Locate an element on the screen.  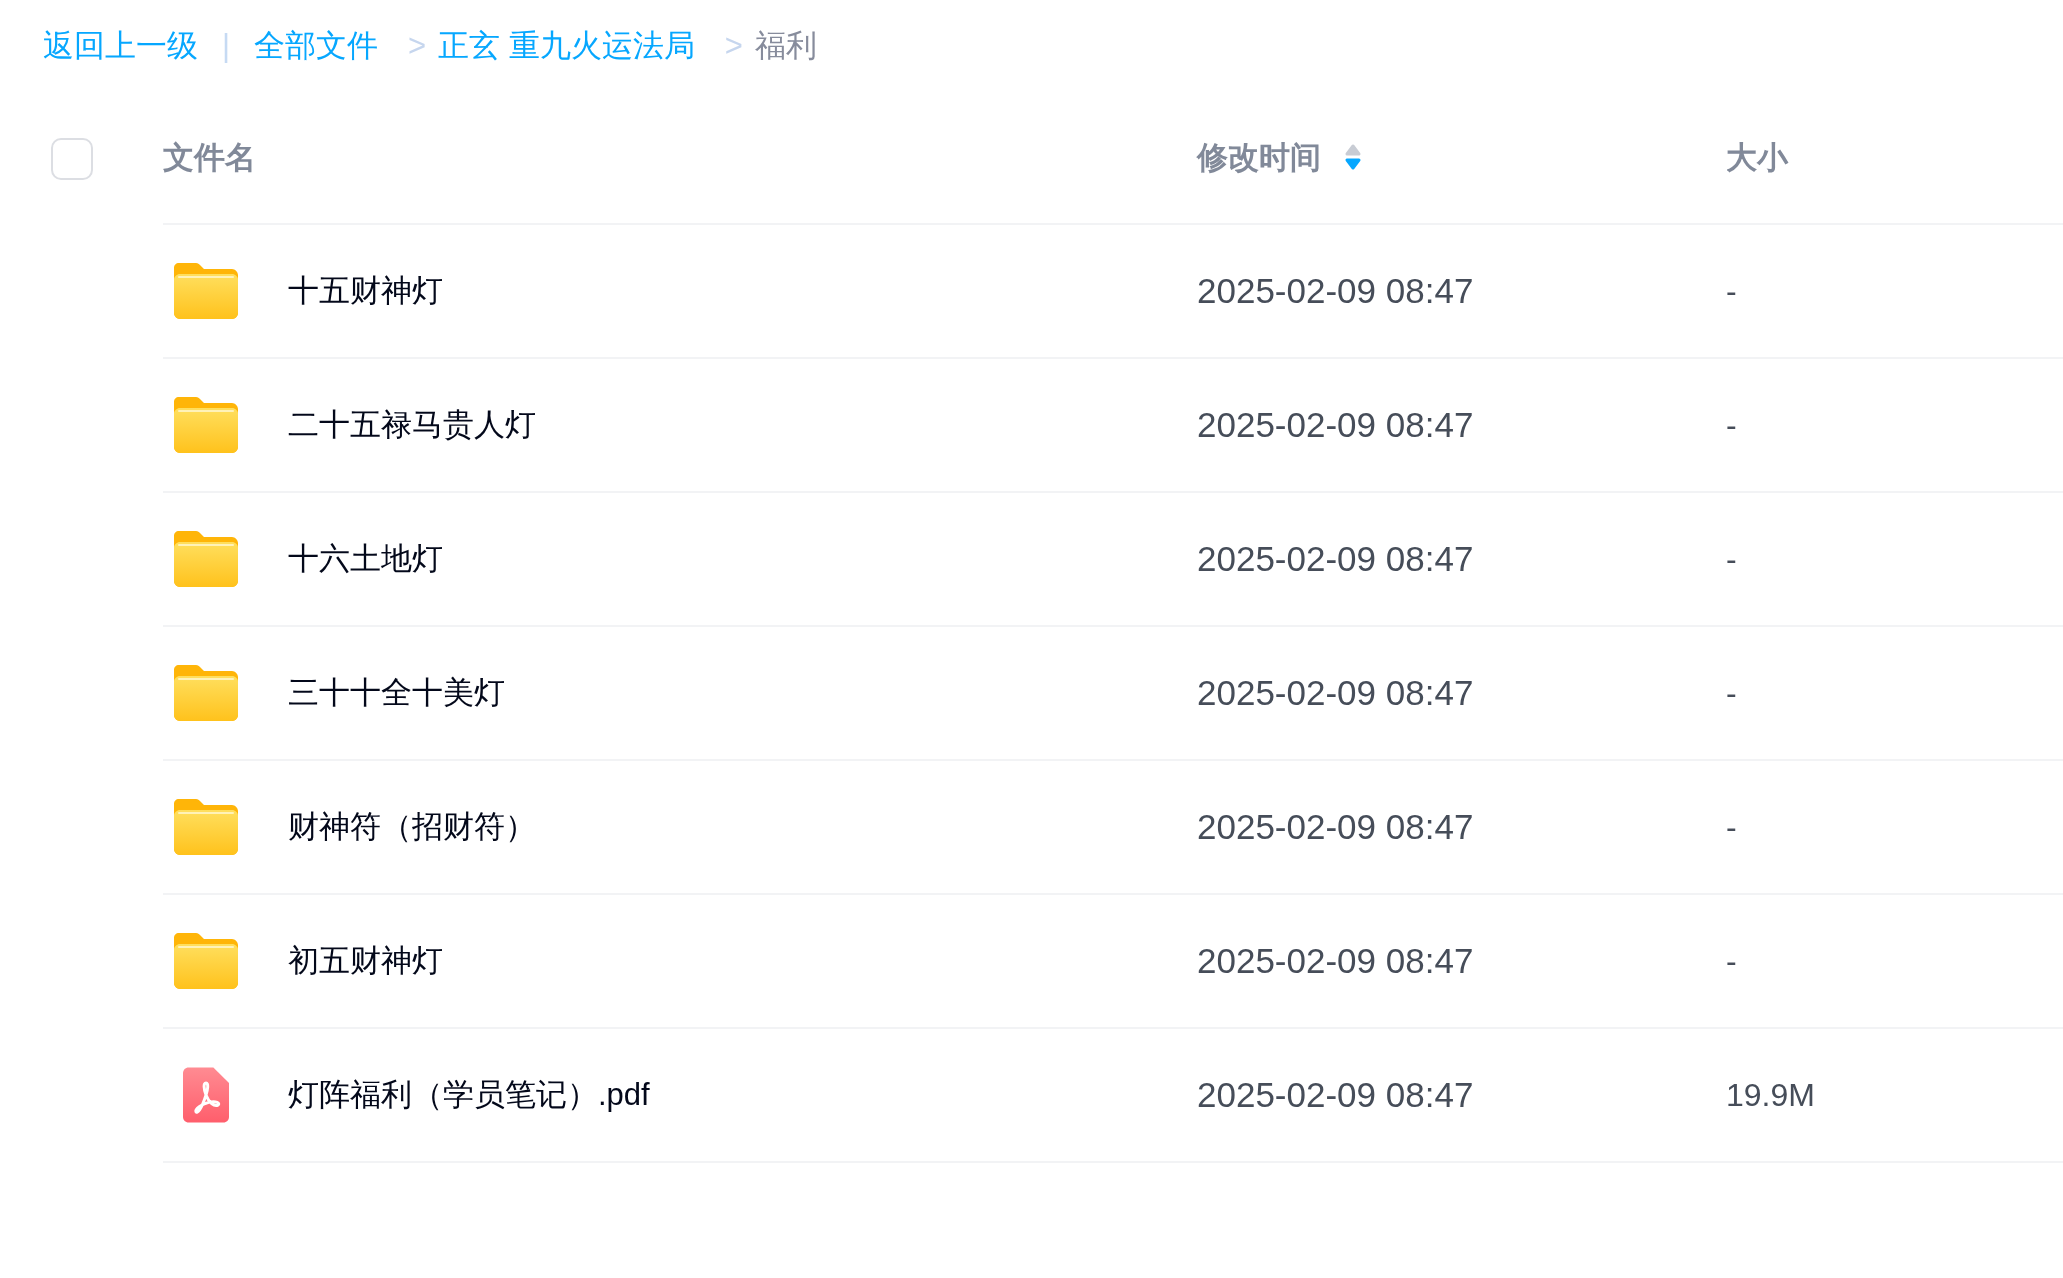
file-name: 灯阵福利（学员笔记）.pdf is located at coordinates (469, 1095).